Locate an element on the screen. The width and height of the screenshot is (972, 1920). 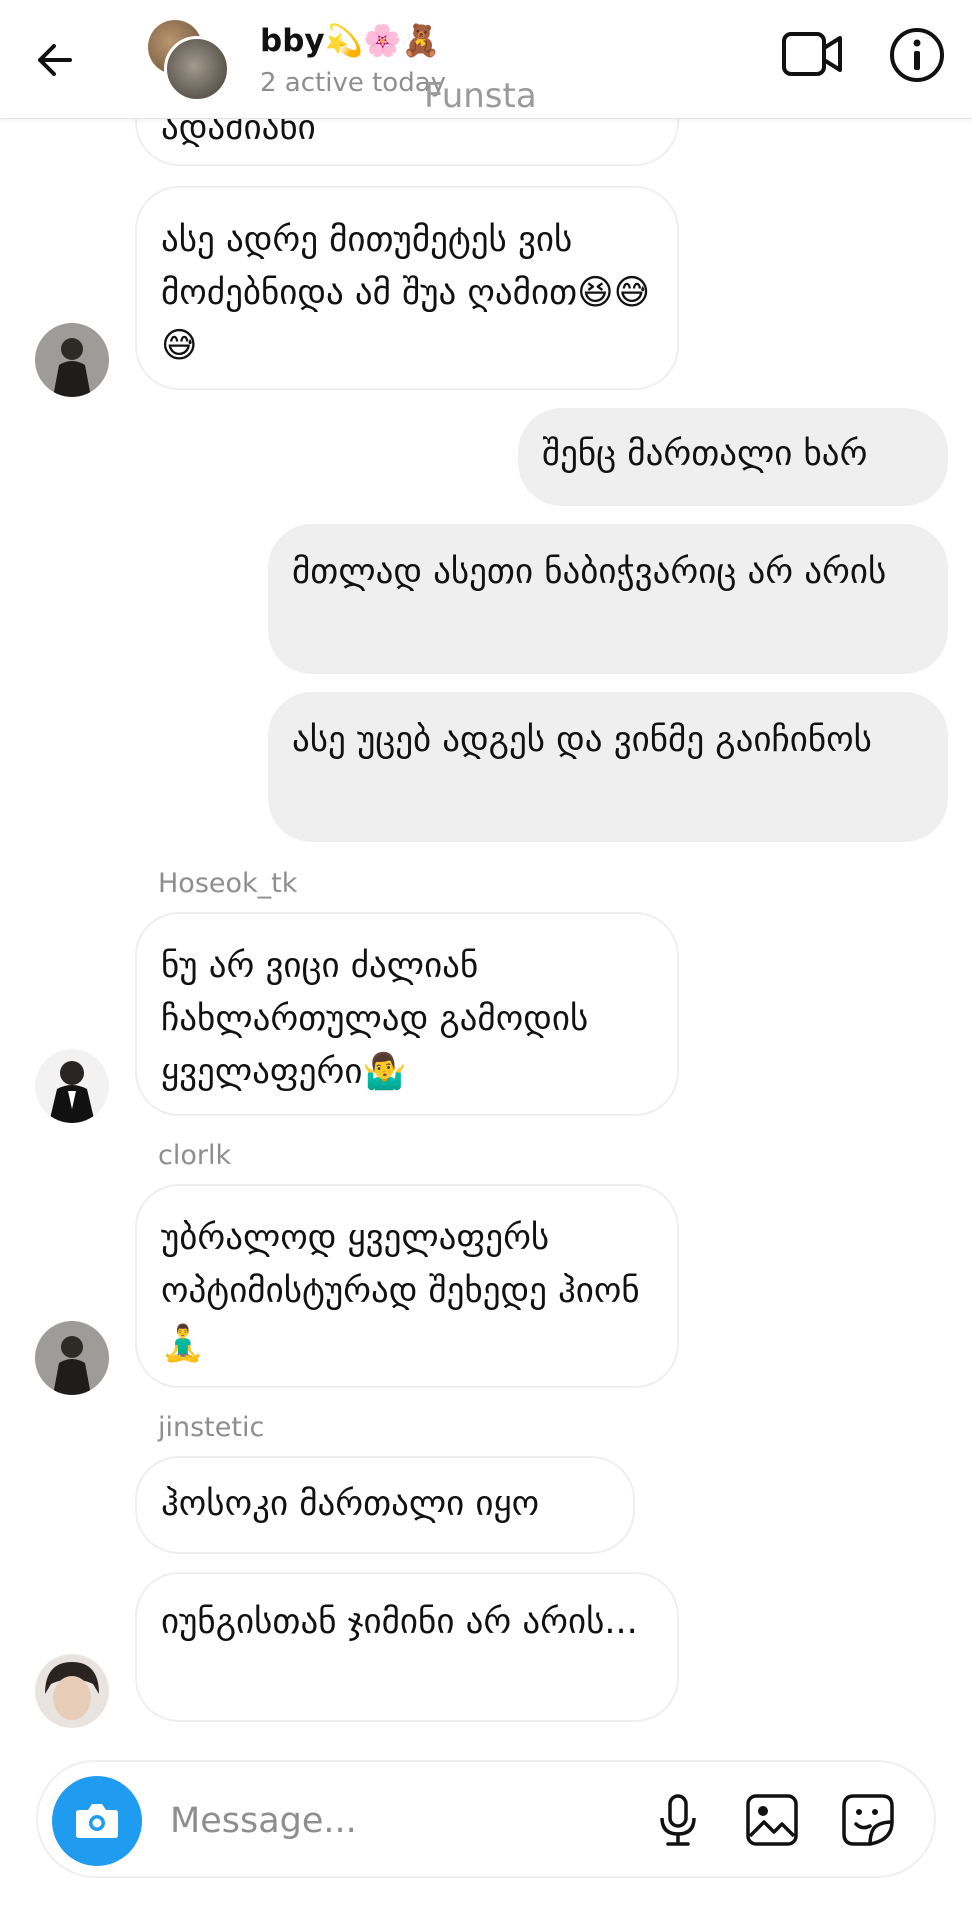
info-button is located at coordinates (917, 55).